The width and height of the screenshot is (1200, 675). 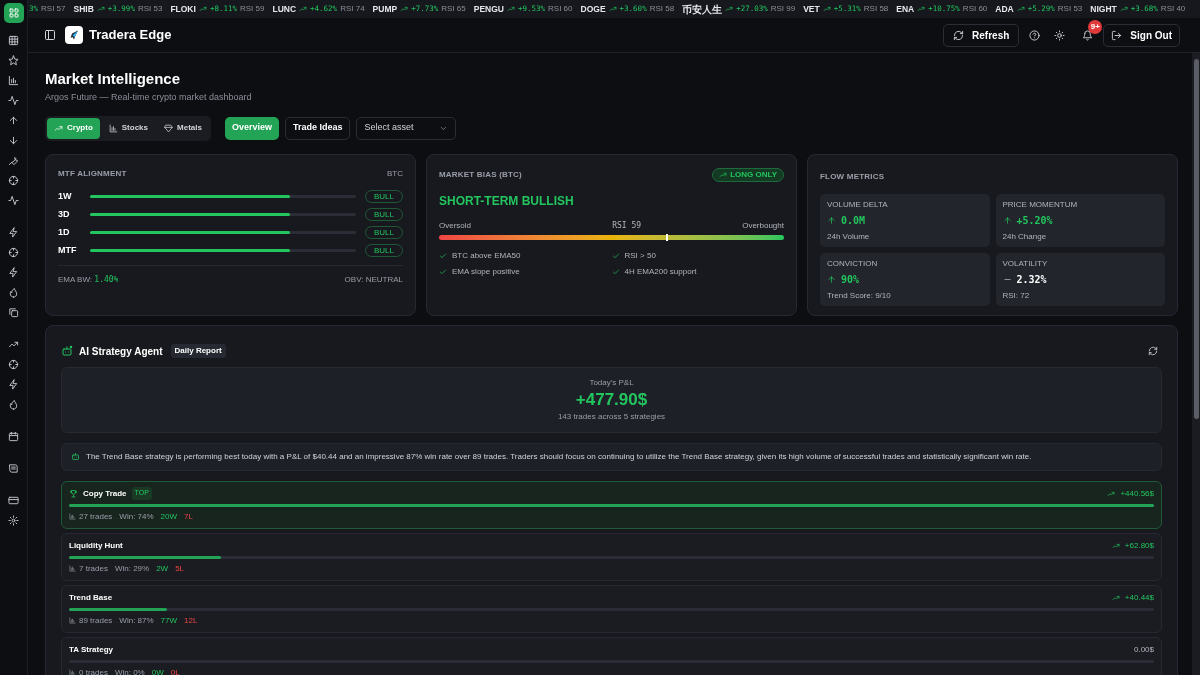 I want to click on arrow-down-icon, so click(x=13, y=140).